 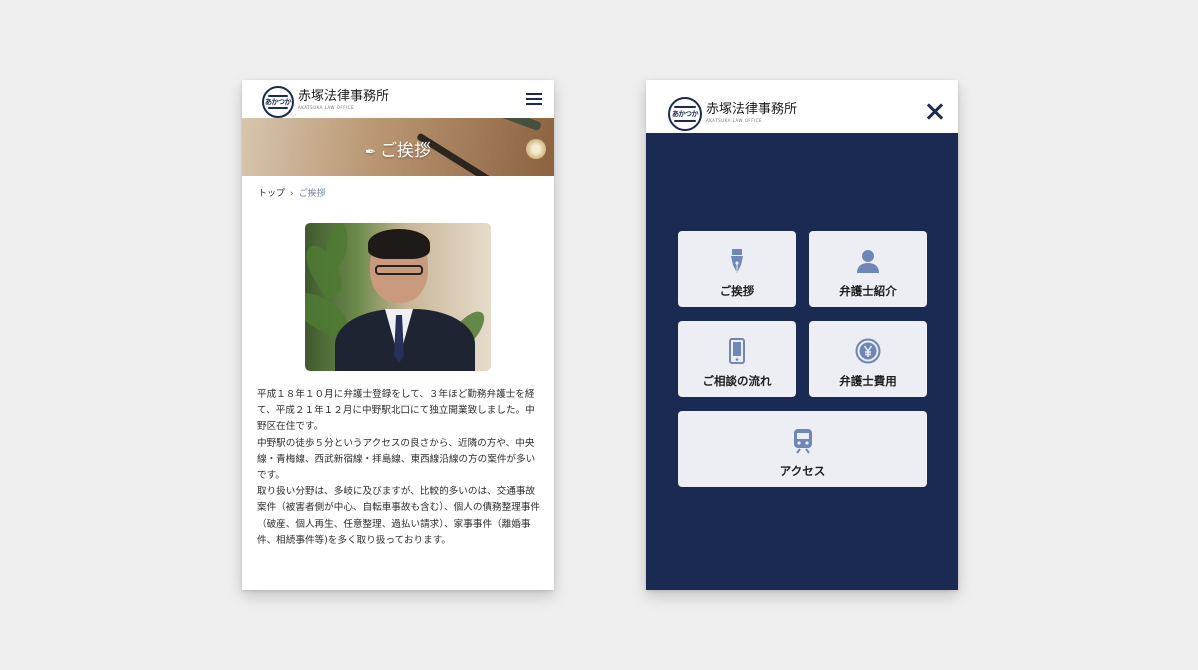 I want to click on page-title-text: ご挨拶, so click(x=405, y=151).